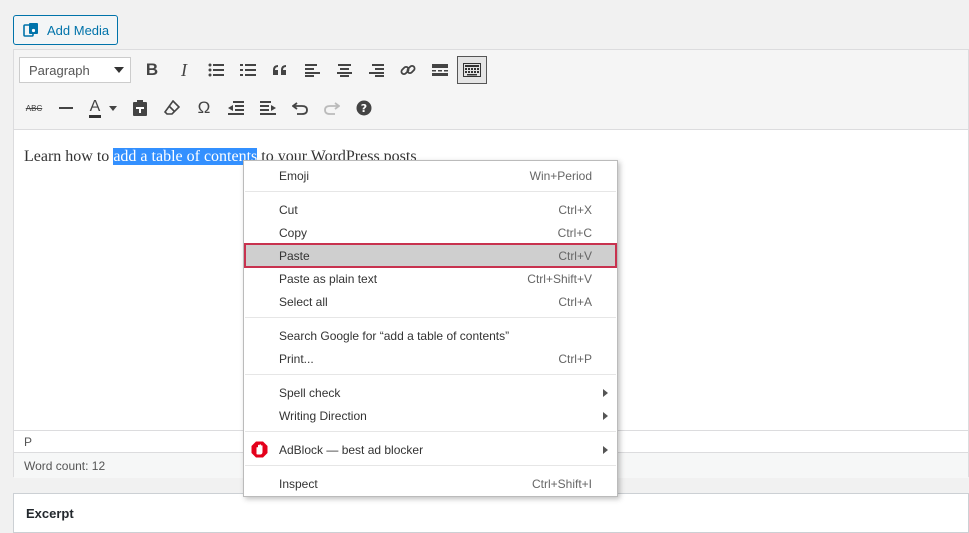 Image resolution: width=969 pixels, height=533 pixels. What do you see at coordinates (430, 449) in the screenshot?
I see `menu-item-adblock: AdBlock — best ad blocker` at bounding box center [430, 449].